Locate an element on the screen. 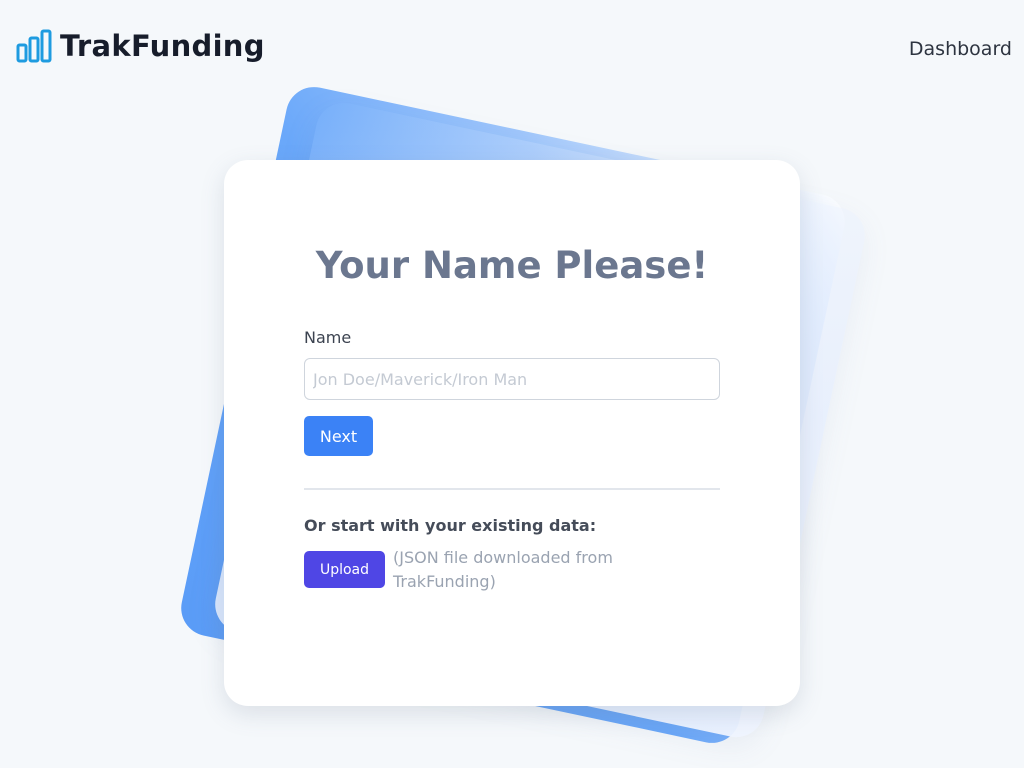 The height and width of the screenshot is (768, 1024). existing-data-label: Or start with your existing data: is located at coordinates (450, 525).